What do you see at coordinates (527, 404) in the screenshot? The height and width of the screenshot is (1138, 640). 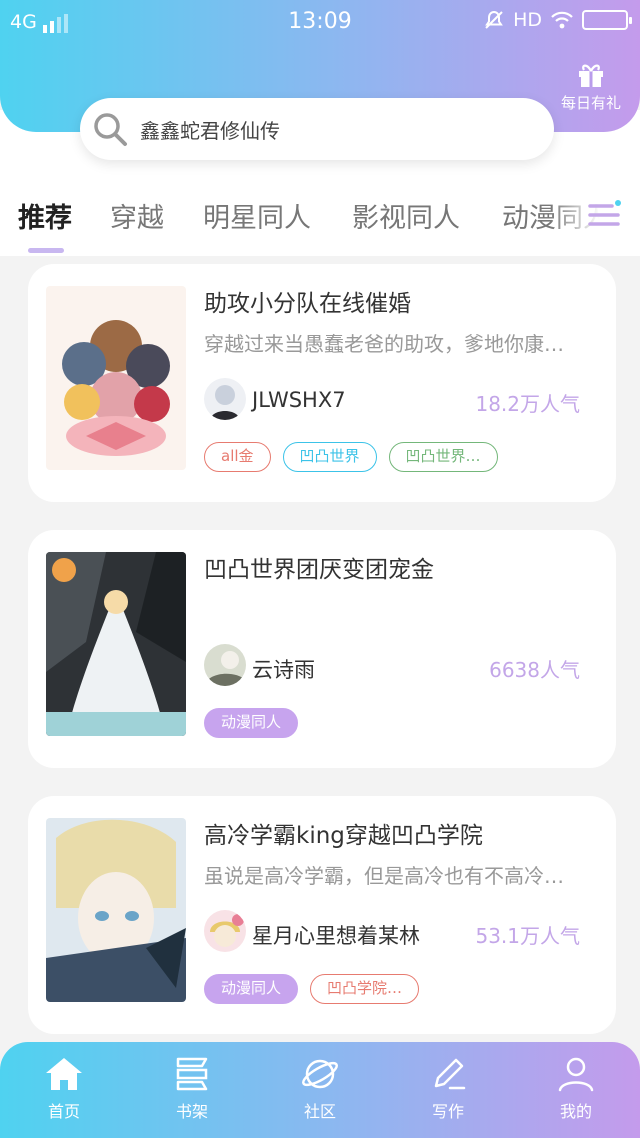 I see `popularity: 18.2万人气` at bounding box center [527, 404].